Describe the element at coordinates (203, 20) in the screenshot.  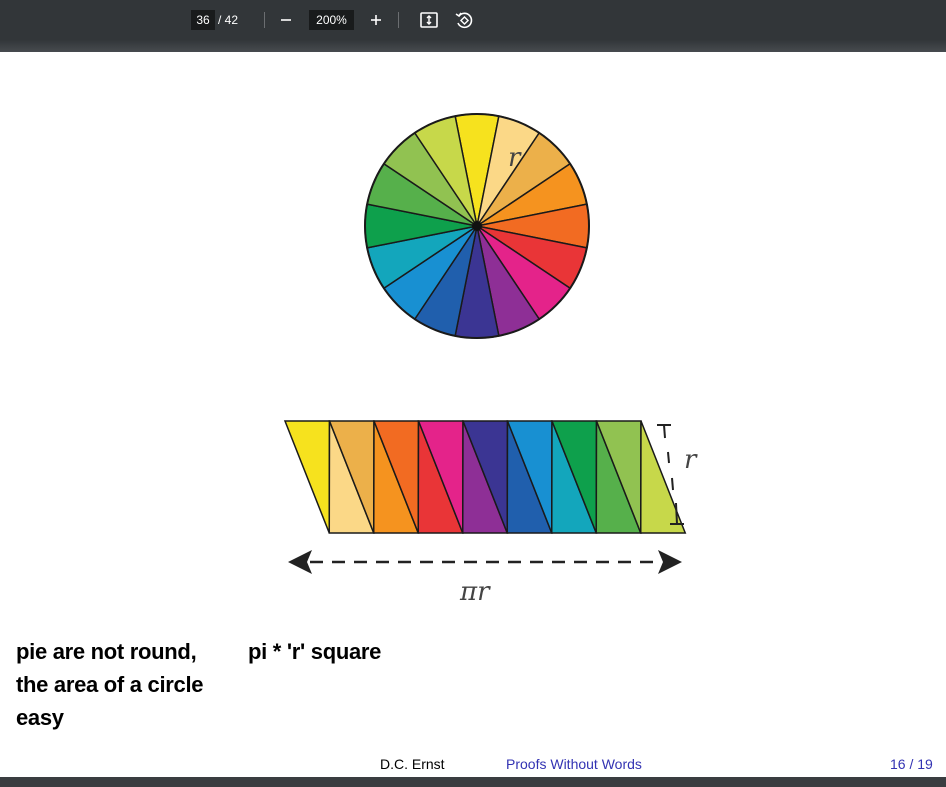
I see `page-number-input: 36` at that location.